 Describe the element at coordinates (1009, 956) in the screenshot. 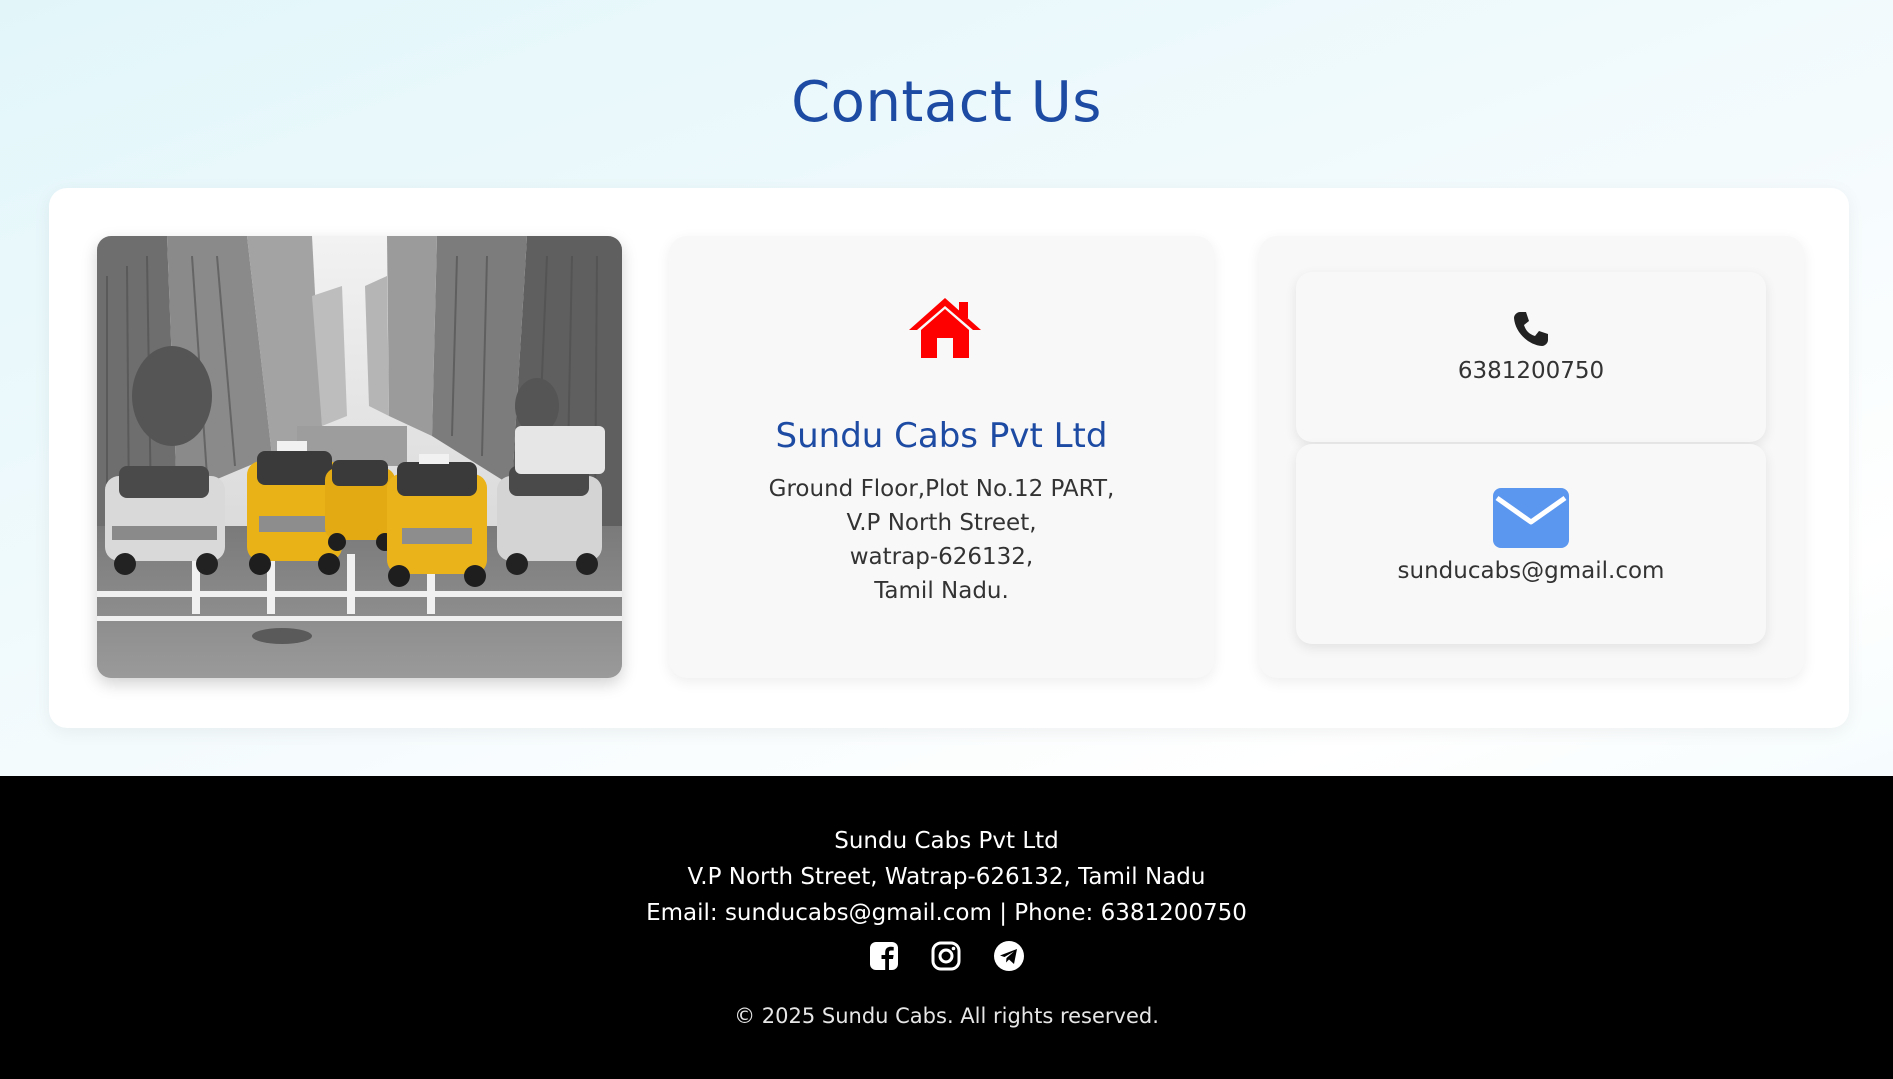

I see `telegram-icon` at that location.